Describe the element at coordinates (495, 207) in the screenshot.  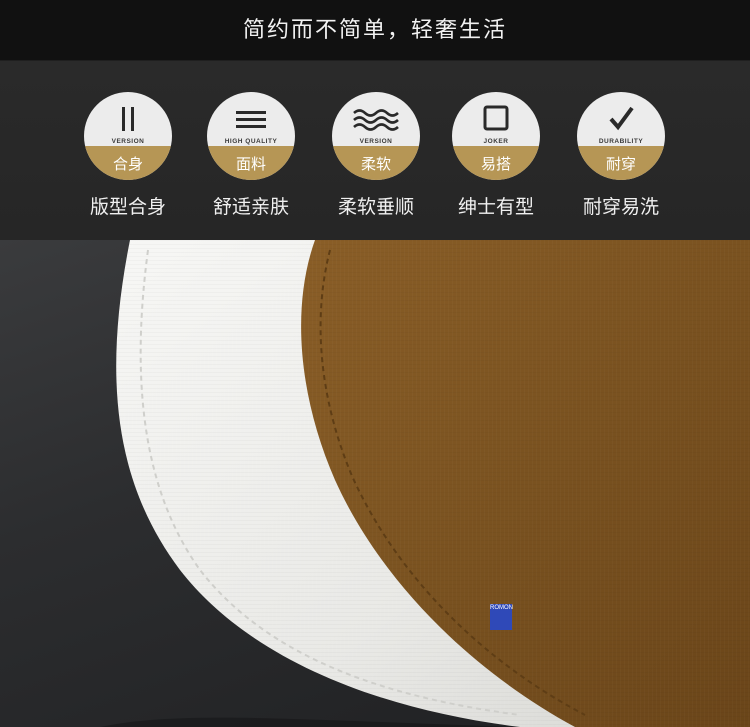
I see `feature-label: 绅士有型` at that location.